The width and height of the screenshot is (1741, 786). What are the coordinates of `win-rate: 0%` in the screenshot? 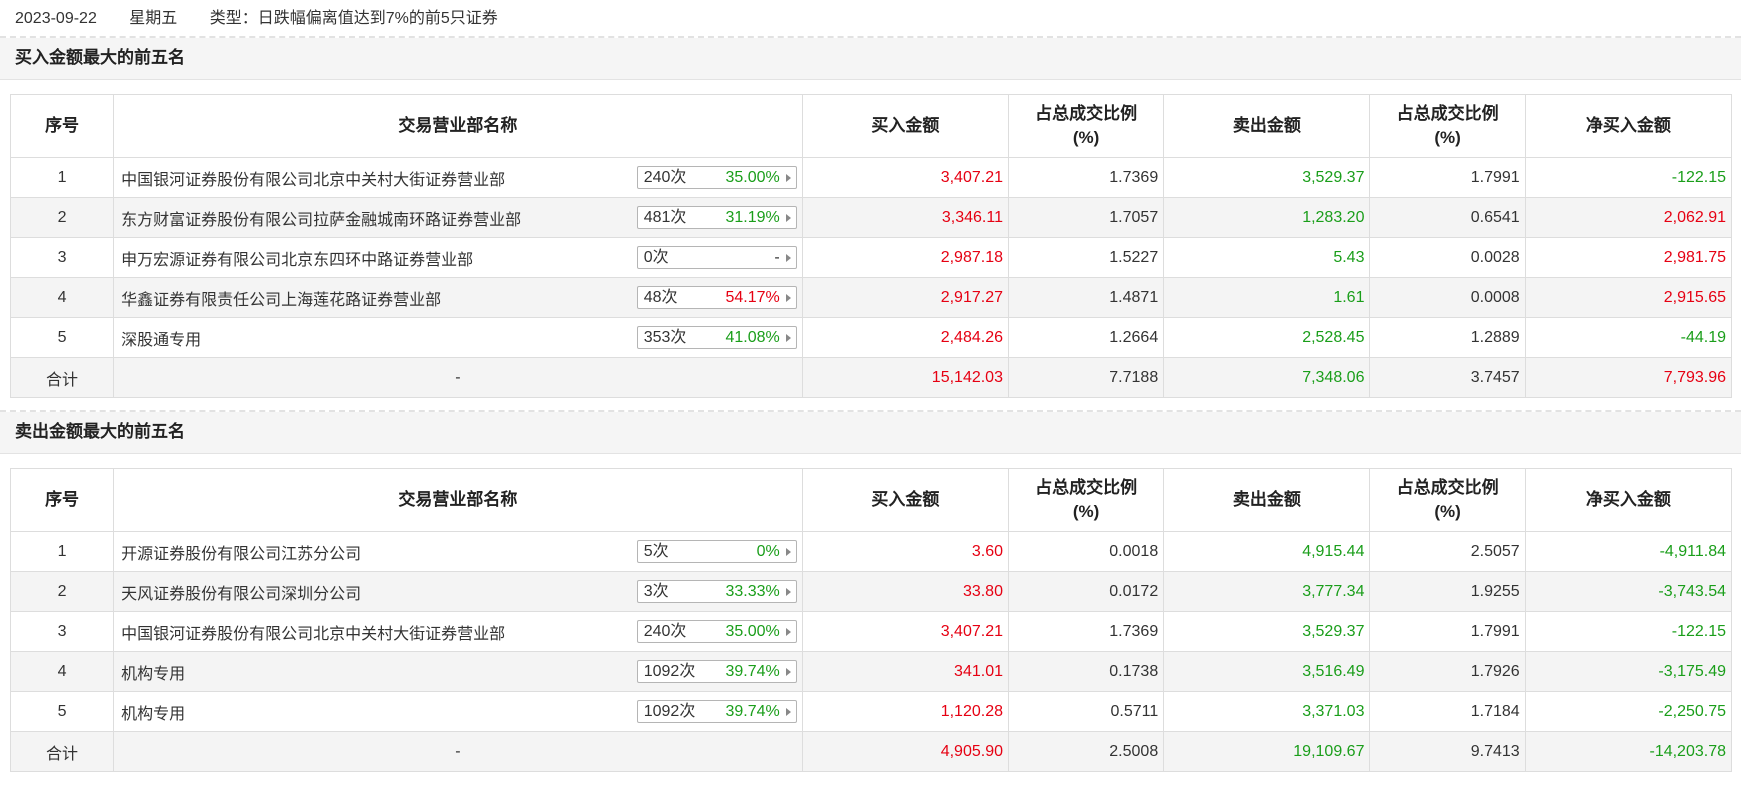 It's located at (768, 551).